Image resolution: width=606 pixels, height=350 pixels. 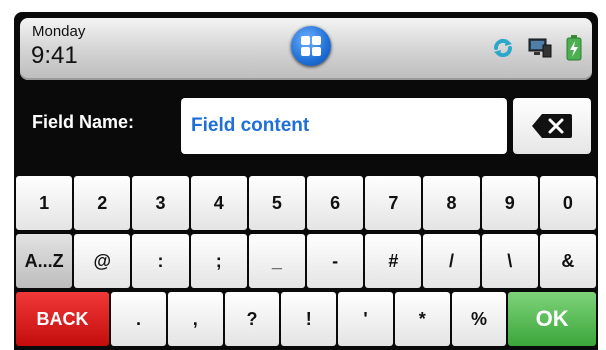 I want to click on key-apostrophe: ', so click(x=365, y=319).